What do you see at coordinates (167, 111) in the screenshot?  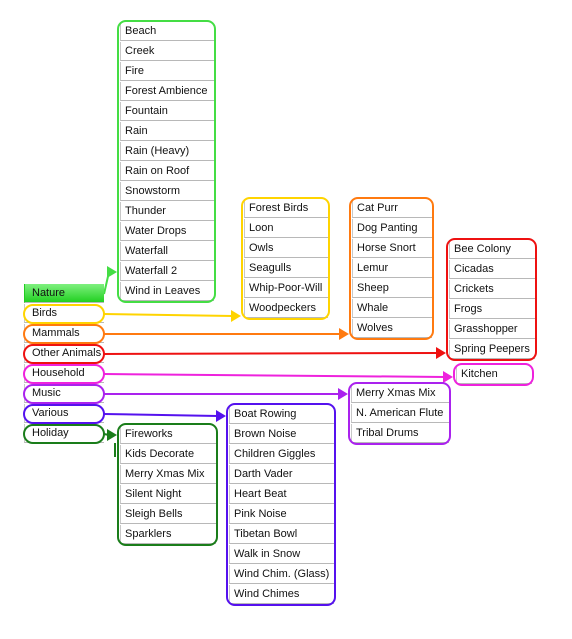 I see `sound-item: Fountain` at bounding box center [167, 111].